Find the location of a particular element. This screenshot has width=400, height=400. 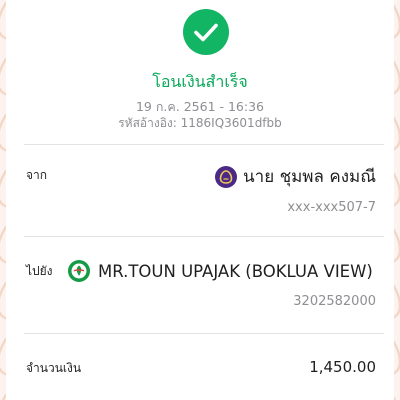

reference-code: รหัสอ้างอิง: 1186IQ3601dfbb is located at coordinates (200, 123).